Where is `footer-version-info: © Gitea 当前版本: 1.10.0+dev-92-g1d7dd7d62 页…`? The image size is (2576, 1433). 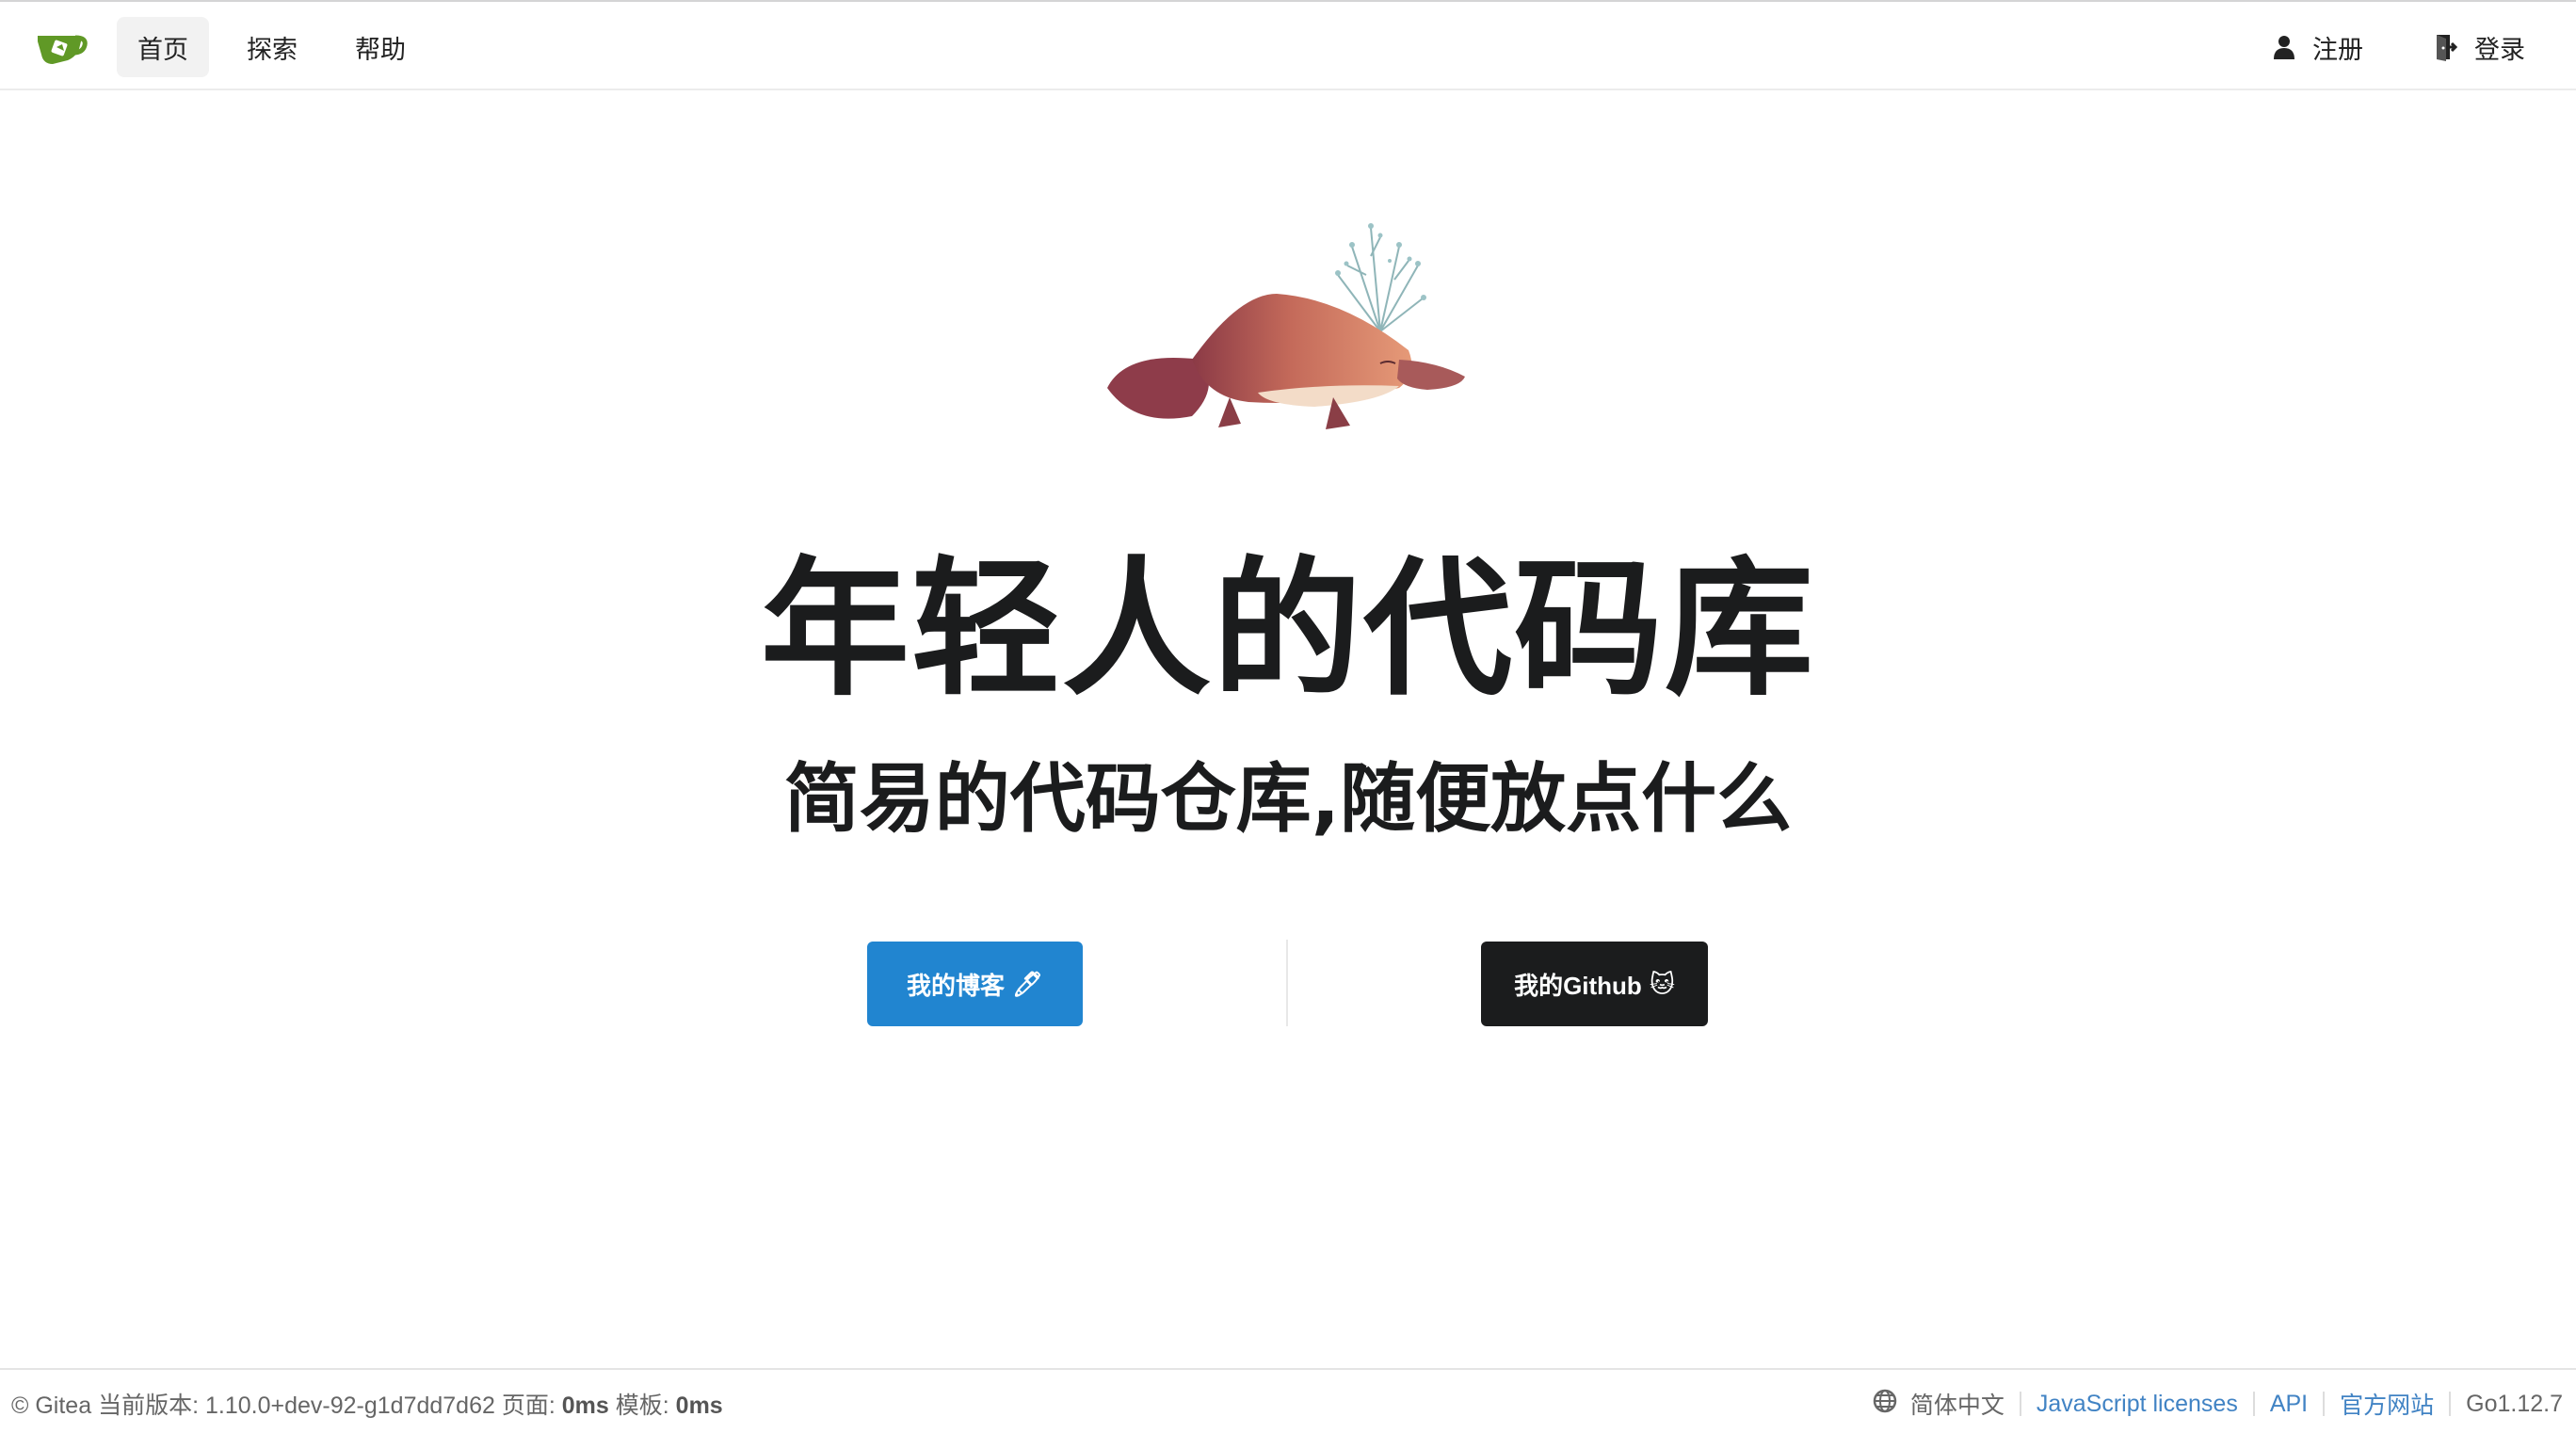
footer-version-info: © Gitea 当前版本: 1.10.0+dev-92-g1d7dd7d62 页… is located at coordinates (367, 1404).